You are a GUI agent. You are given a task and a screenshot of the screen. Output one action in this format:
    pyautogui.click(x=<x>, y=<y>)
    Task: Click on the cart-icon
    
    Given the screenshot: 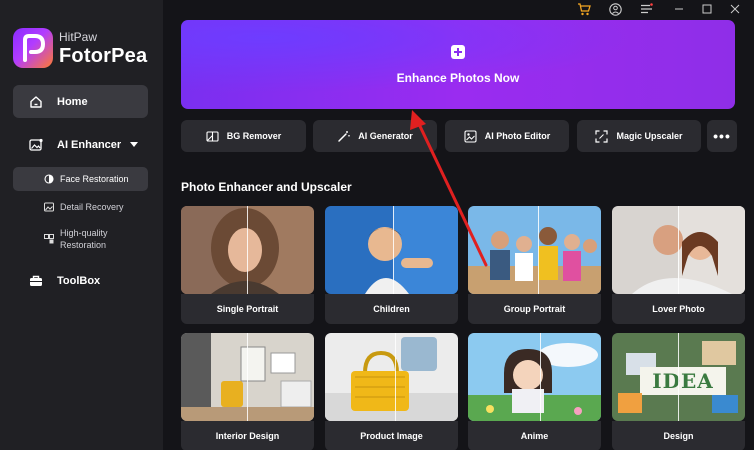 What is the action you would take?
    pyautogui.click(x=584, y=9)
    